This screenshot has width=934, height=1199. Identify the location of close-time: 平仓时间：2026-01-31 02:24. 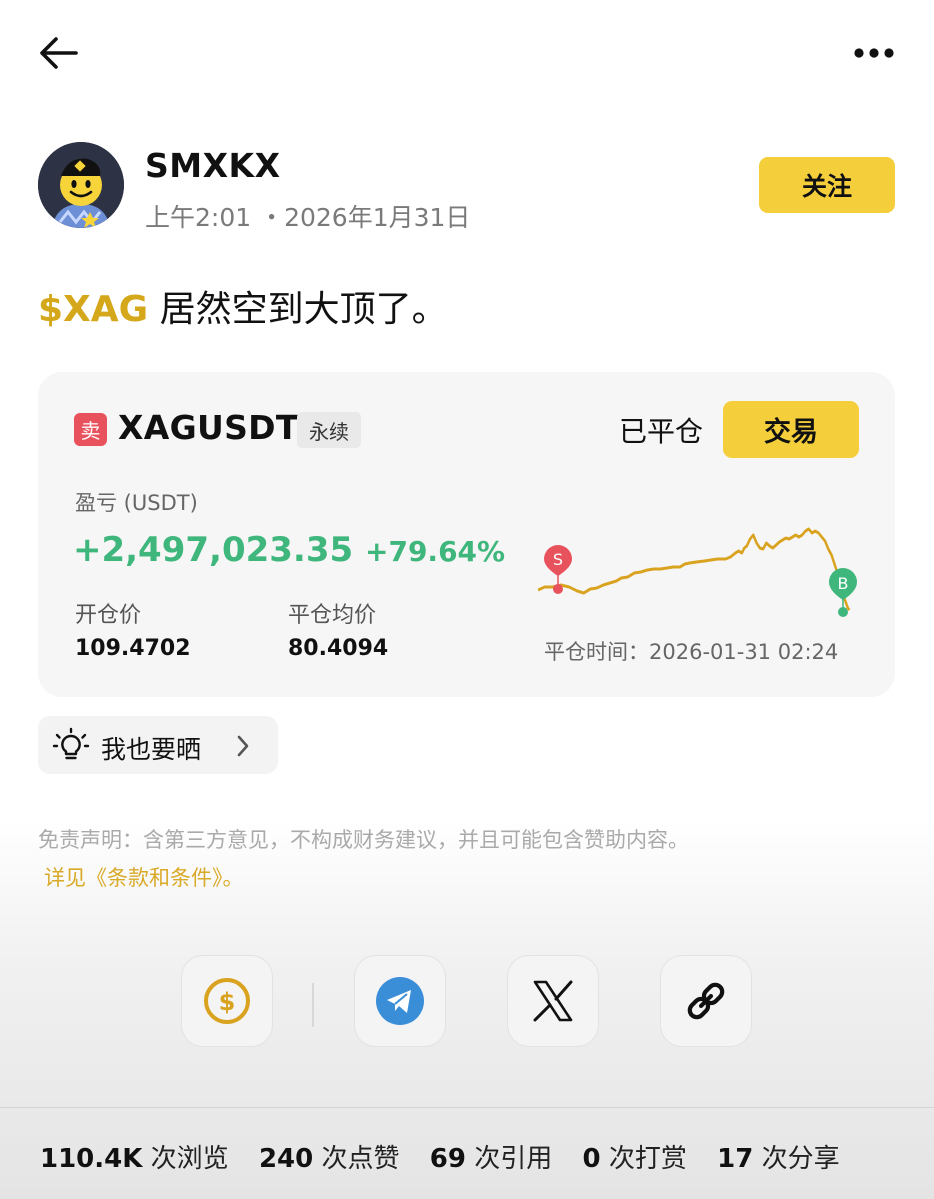
(691, 651).